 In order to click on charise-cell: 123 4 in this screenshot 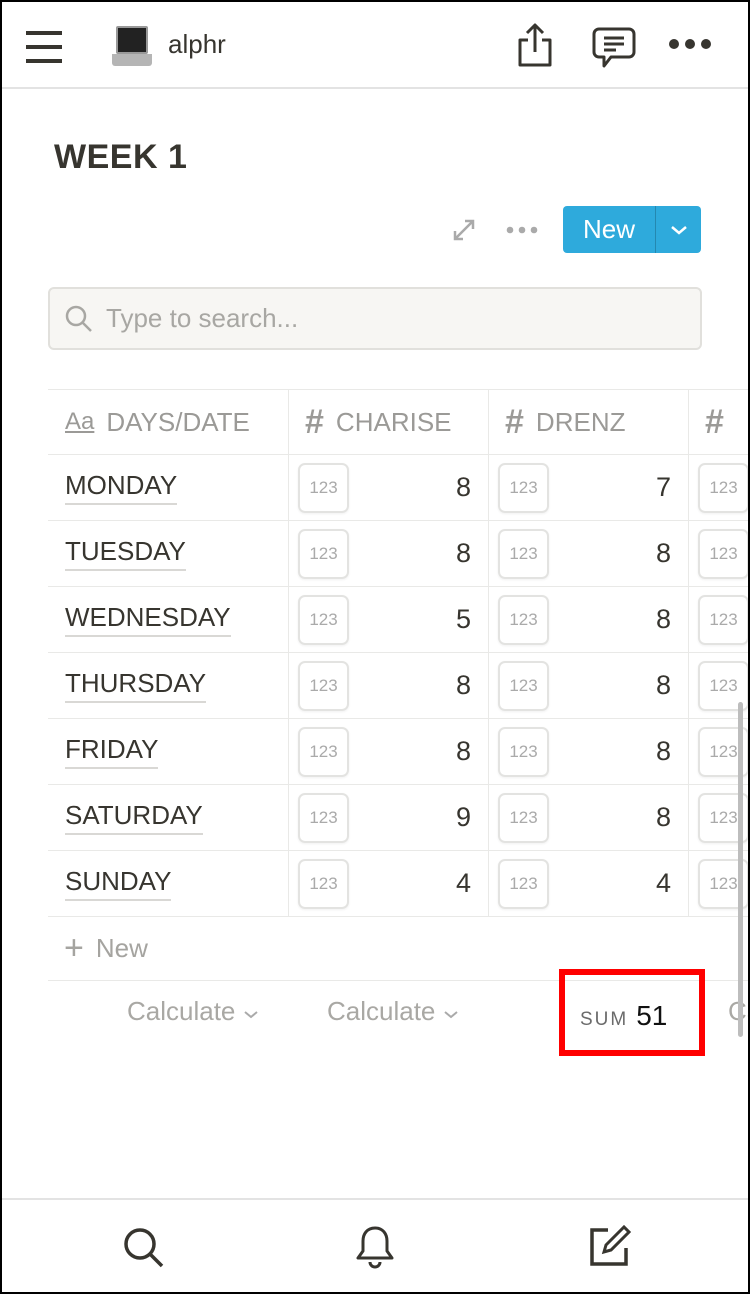, I will do `click(389, 883)`.